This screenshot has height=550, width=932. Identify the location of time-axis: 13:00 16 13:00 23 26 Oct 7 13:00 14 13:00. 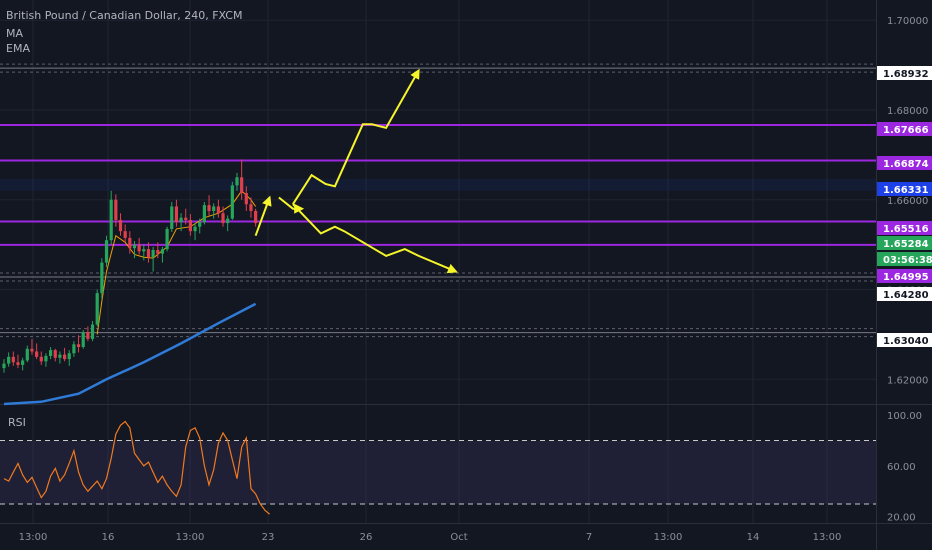
(430, 537).